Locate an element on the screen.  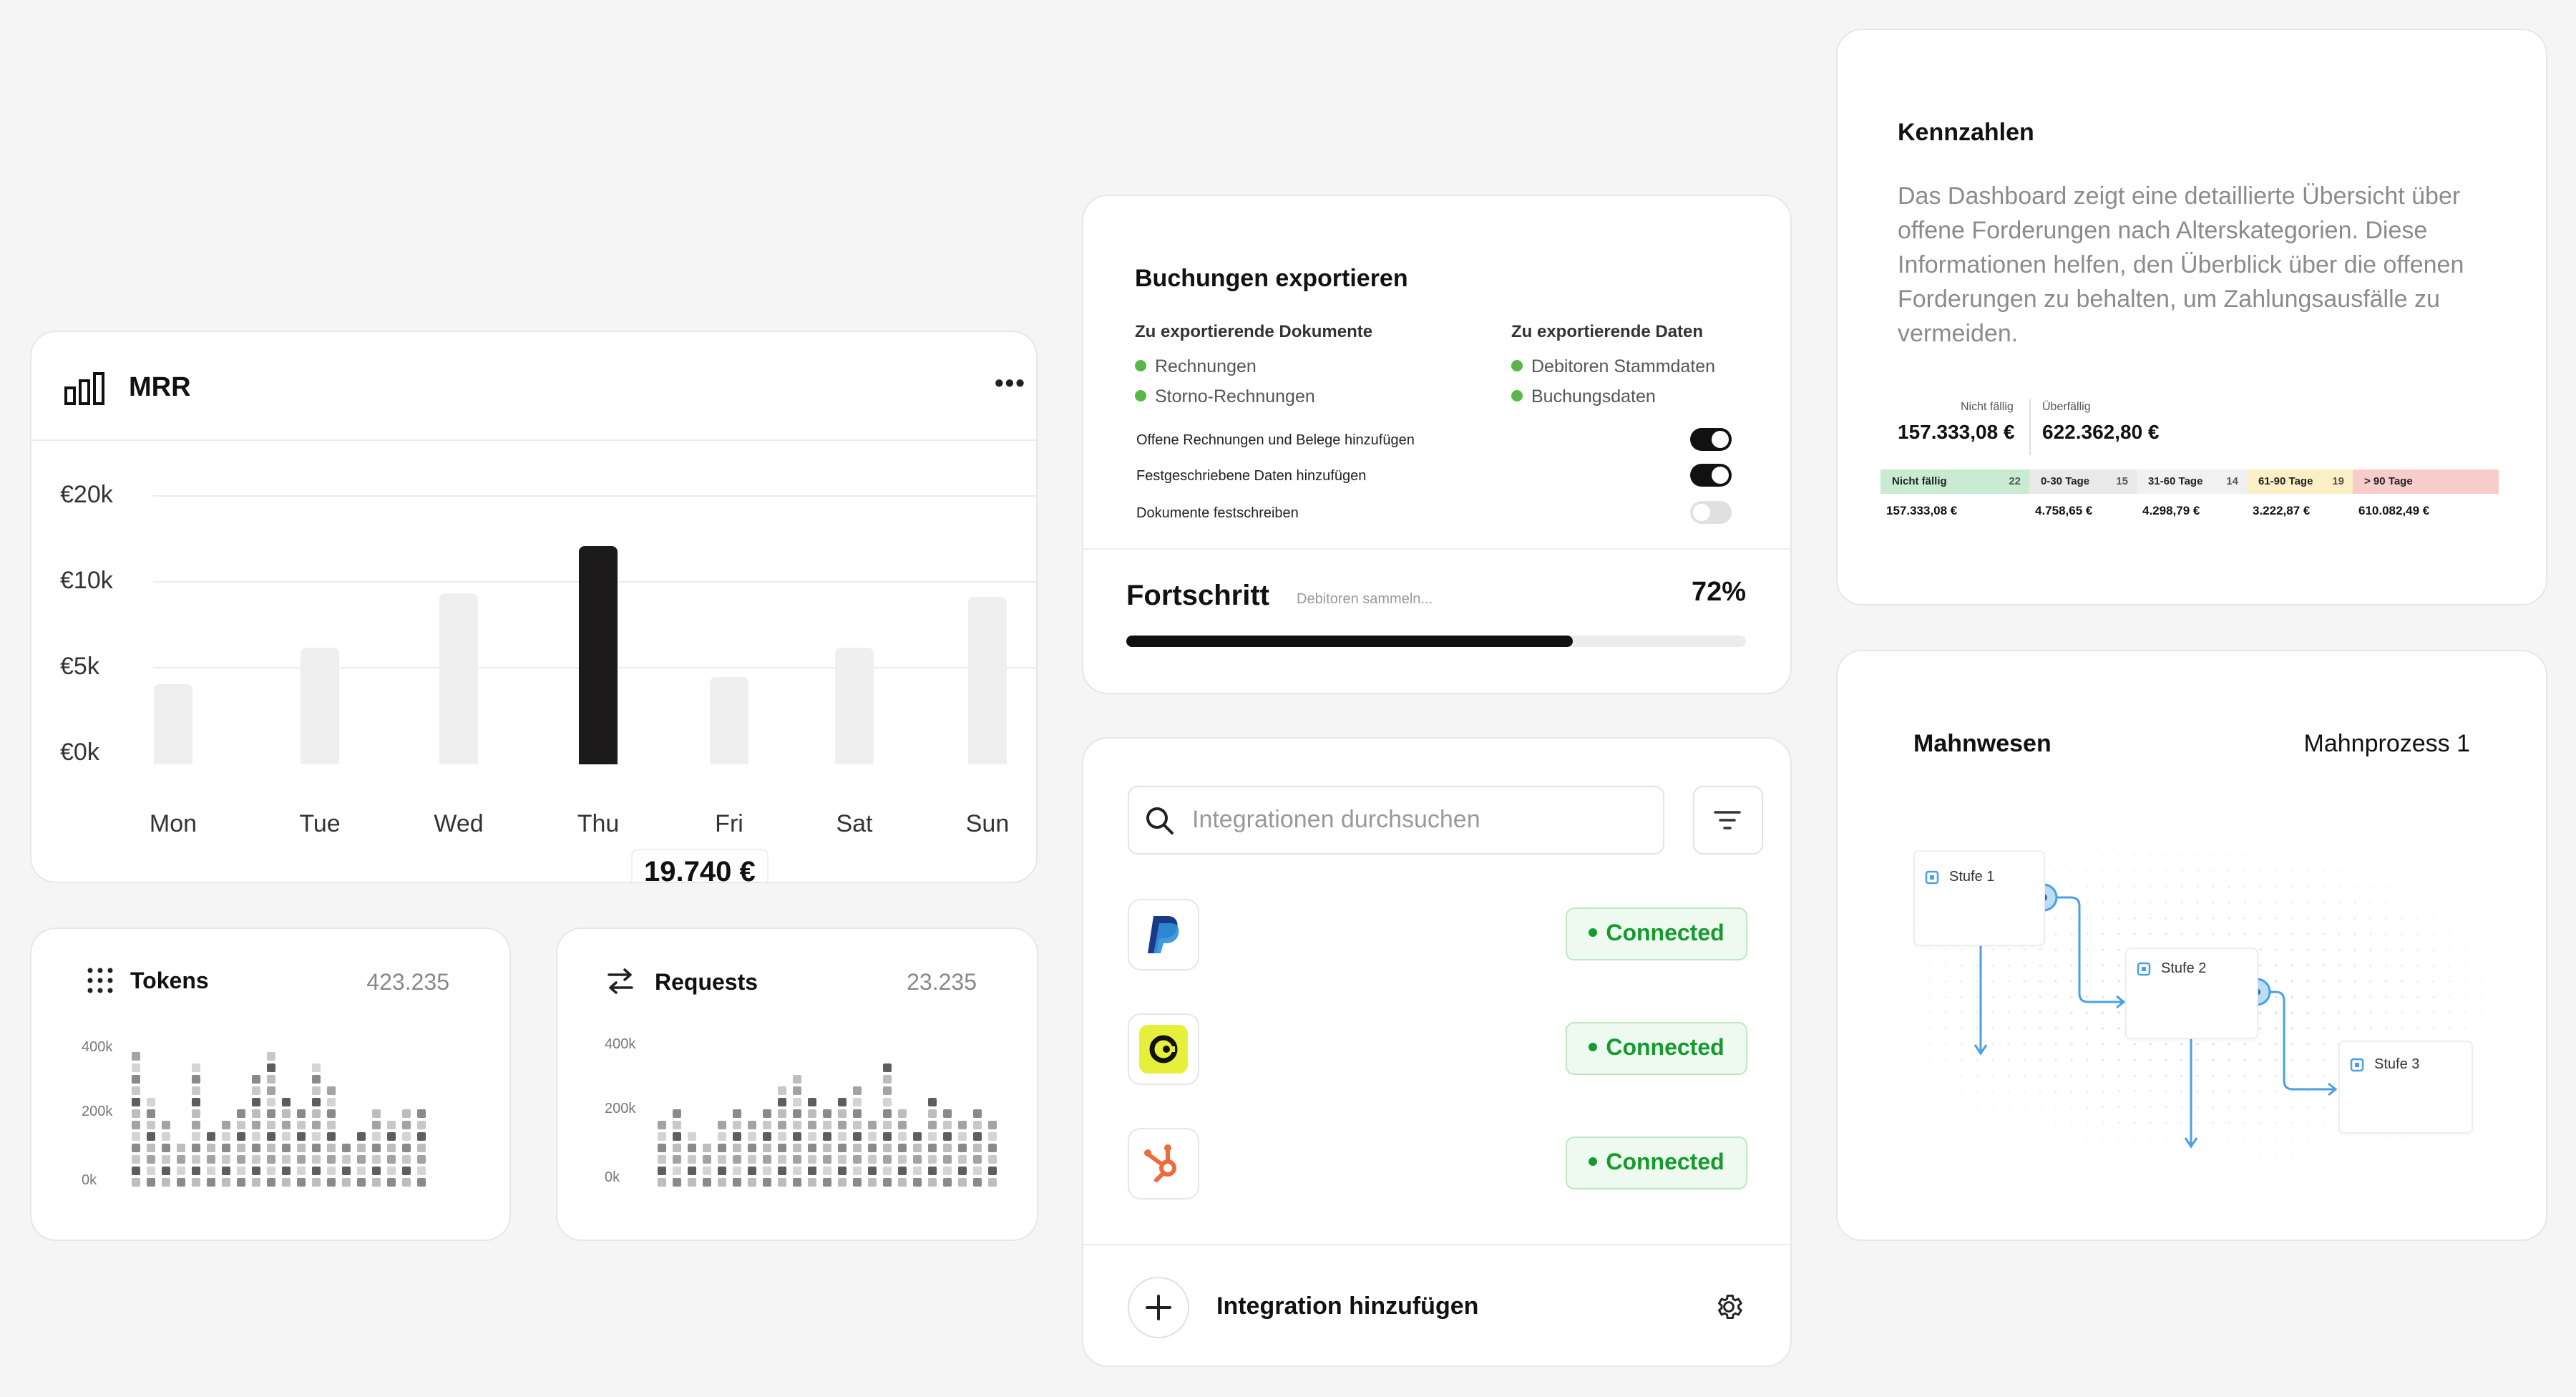
integration-green is located at coordinates (1163, 1049).